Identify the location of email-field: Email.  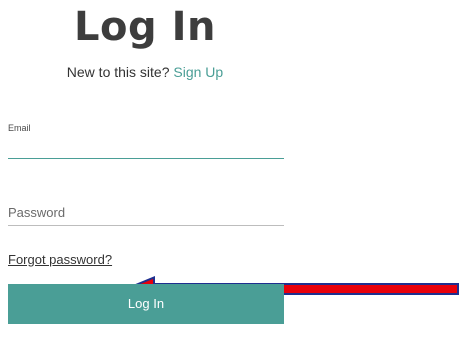
(146, 141).